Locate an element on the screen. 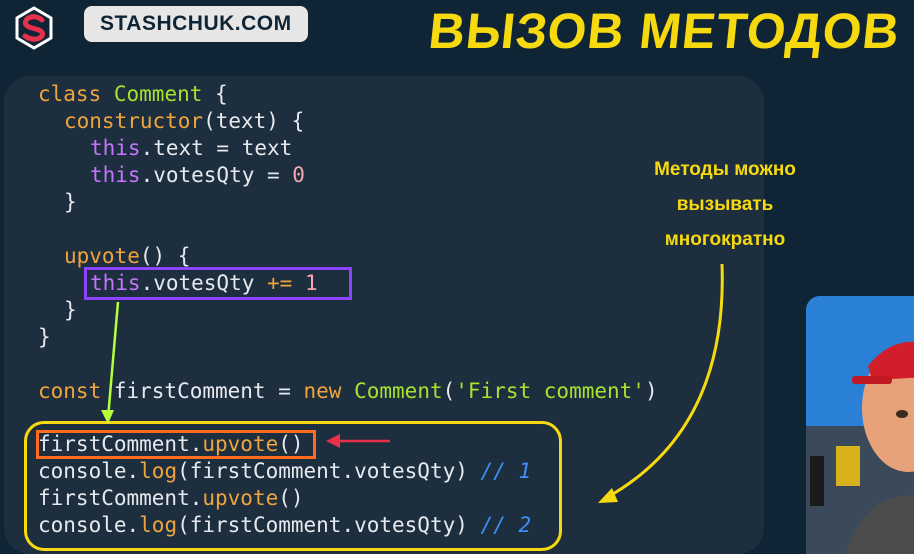 This screenshot has height=554, width=914. green-arrow-icon is located at coordinates (110, 362).